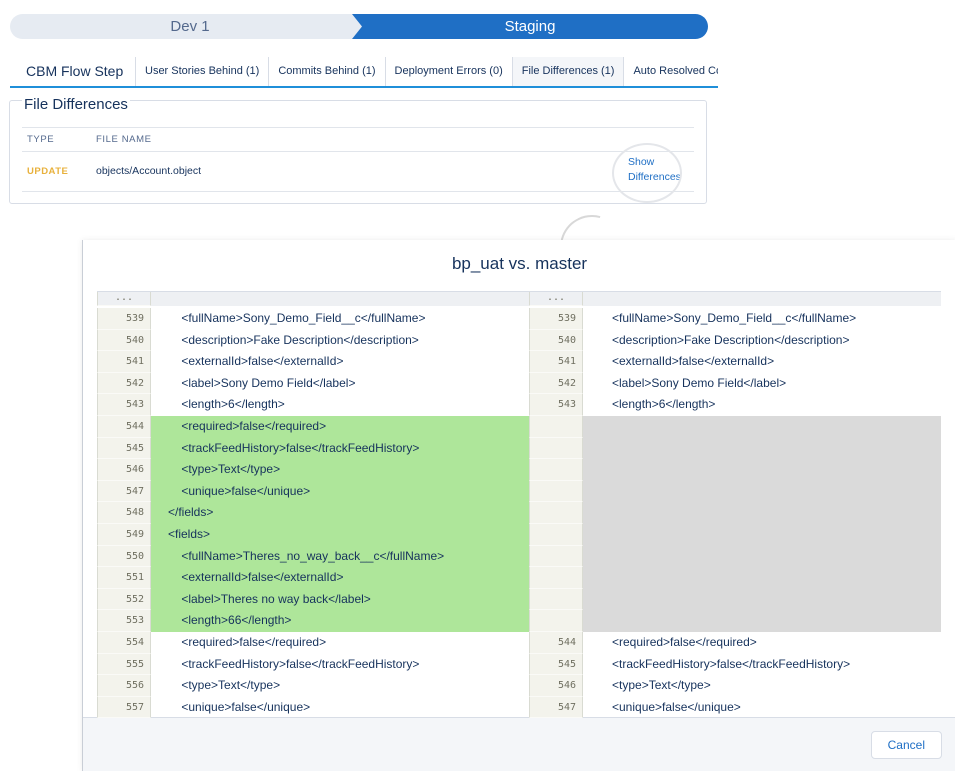  Describe the element at coordinates (556, 340) in the screenshot. I see `line-number-right: 540` at that location.